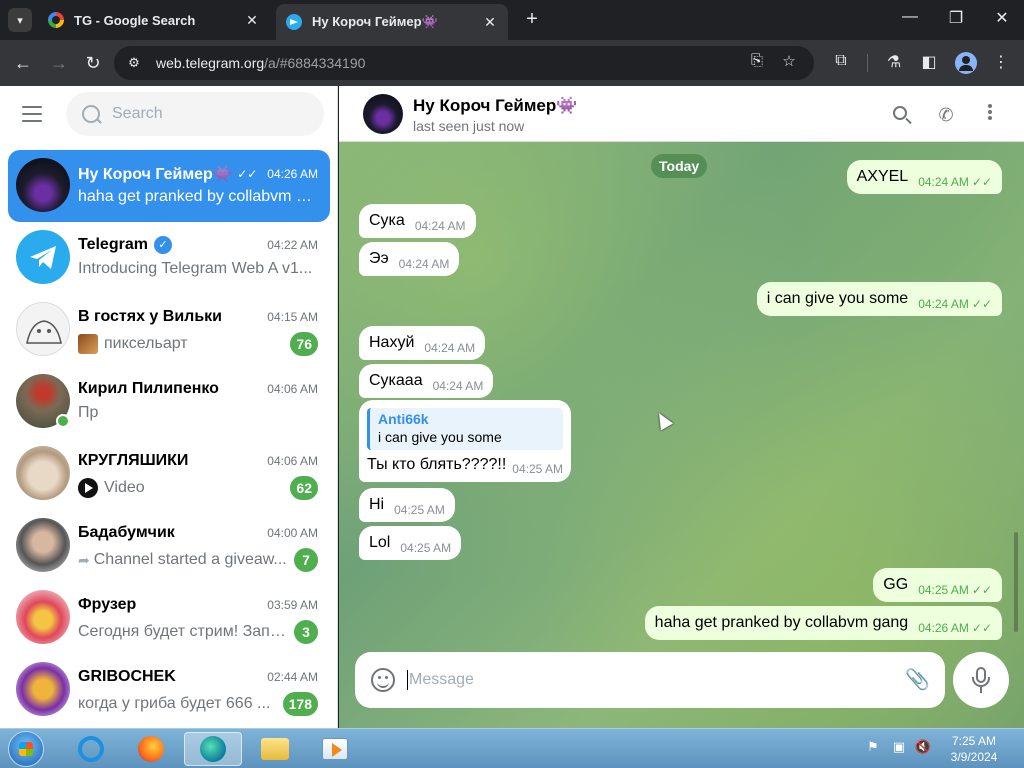 This screenshot has width=1024, height=768. Describe the element at coordinates (407, 505) in the screenshot. I see `message-incoming: Hi 04:25 AM` at that location.